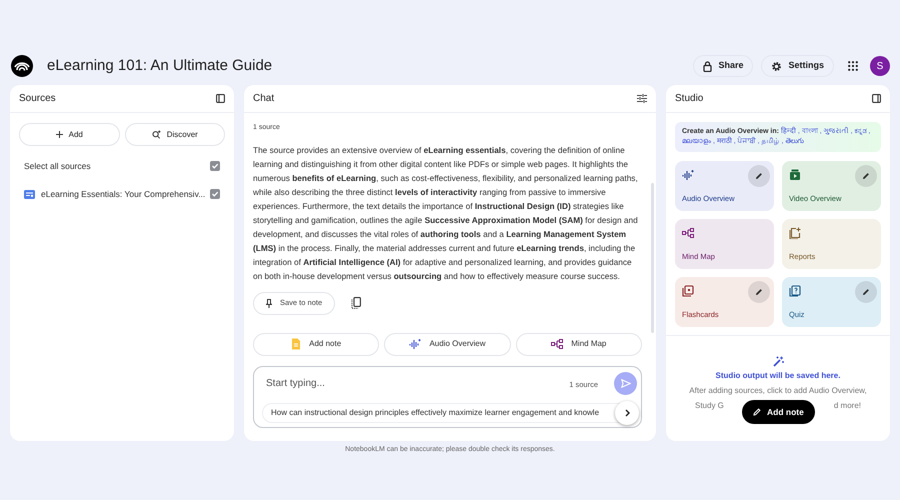 This screenshot has height=500, width=900. What do you see at coordinates (447, 344) in the screenshot?
I see `action-button: Audio Overview` at bounding box center [447, 344].